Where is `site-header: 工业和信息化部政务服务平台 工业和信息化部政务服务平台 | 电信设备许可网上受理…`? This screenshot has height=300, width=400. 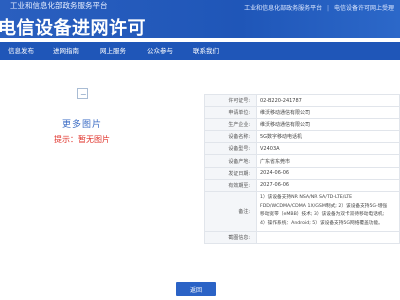 site-header: 工业和信息化部政务服务平台 工业和信息化部政务服务平台 | 电信设备许可网上受理… is located at coordinates (200, 19).